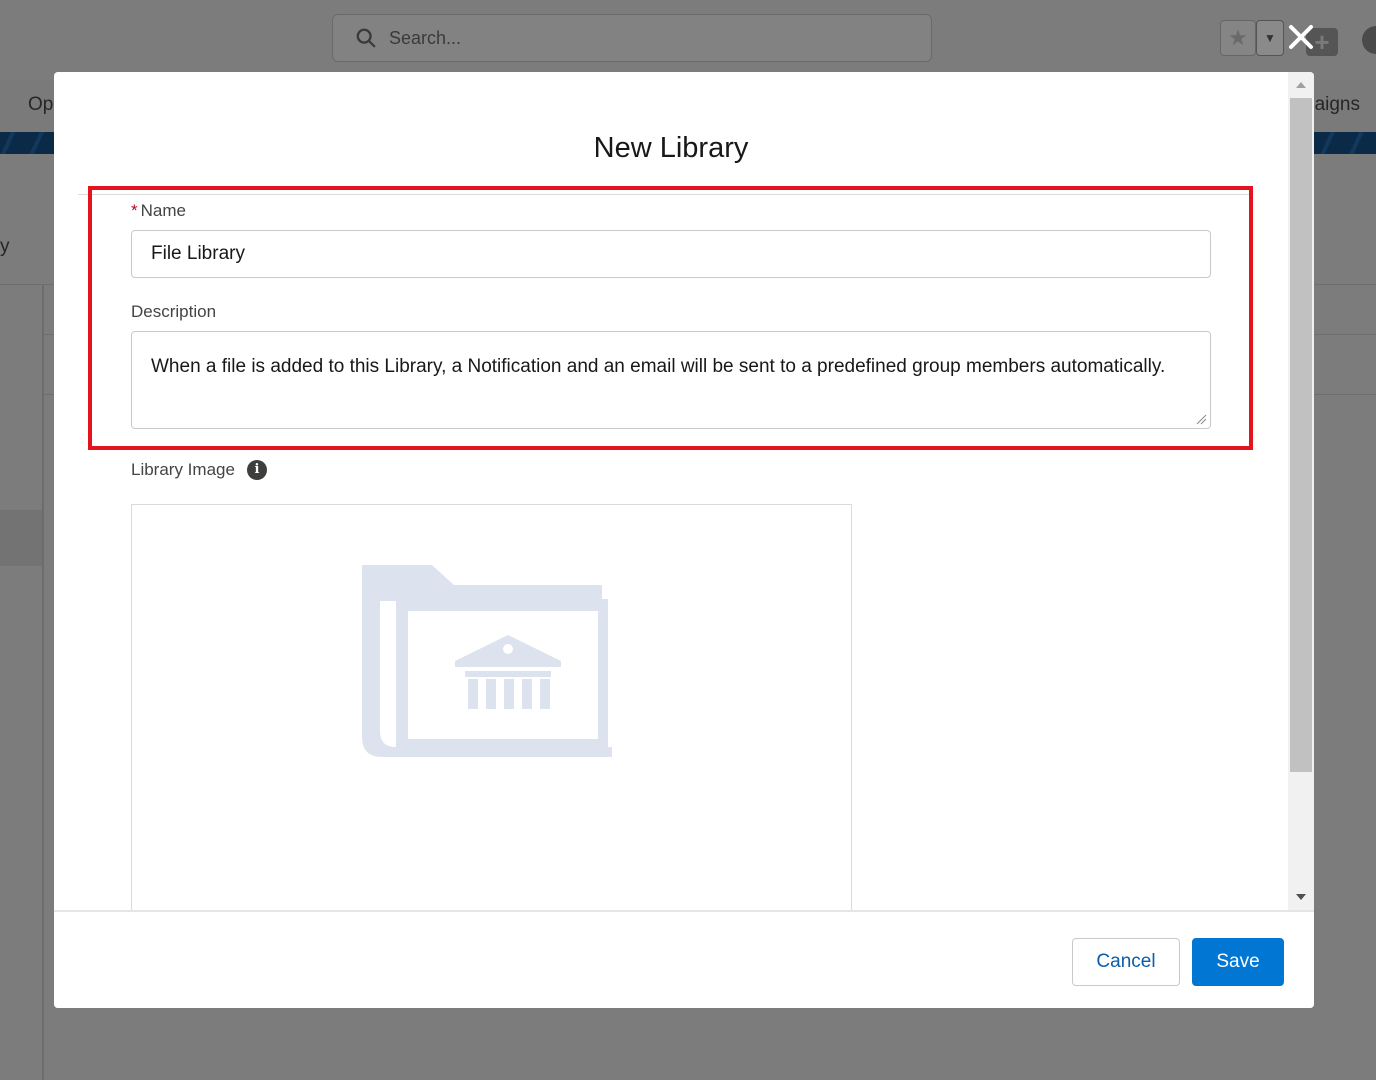  I want to click on selected-row, so click(21, 538).